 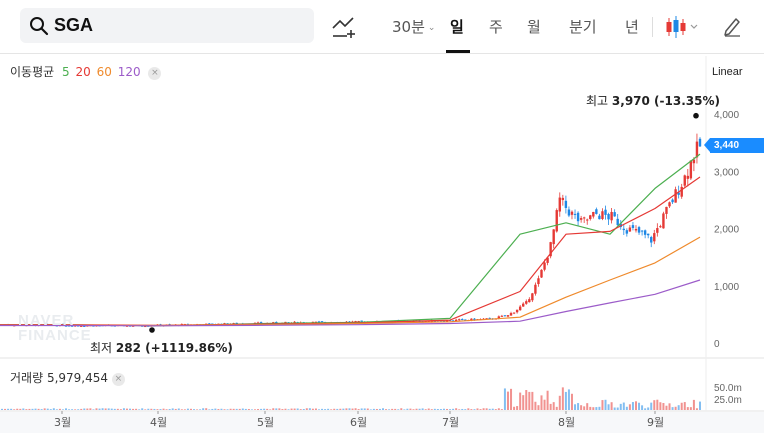 I want to click on x-tick-label: 5월, so click(x=265, y=422).